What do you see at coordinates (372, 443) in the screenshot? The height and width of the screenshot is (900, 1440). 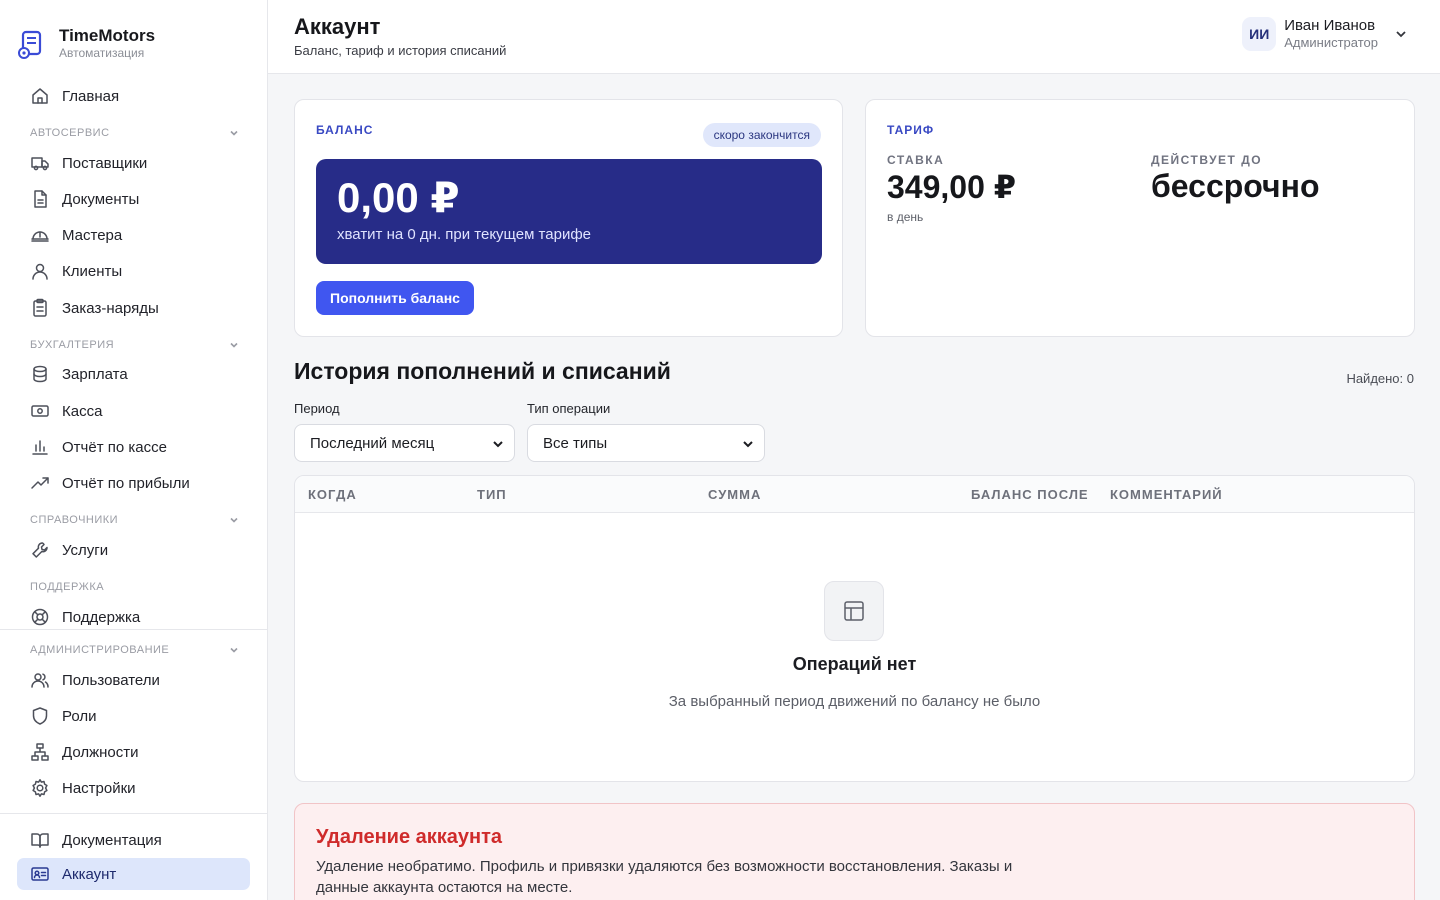 I see `period-select-value: Последний месяц` at bounding box center [372, 443].